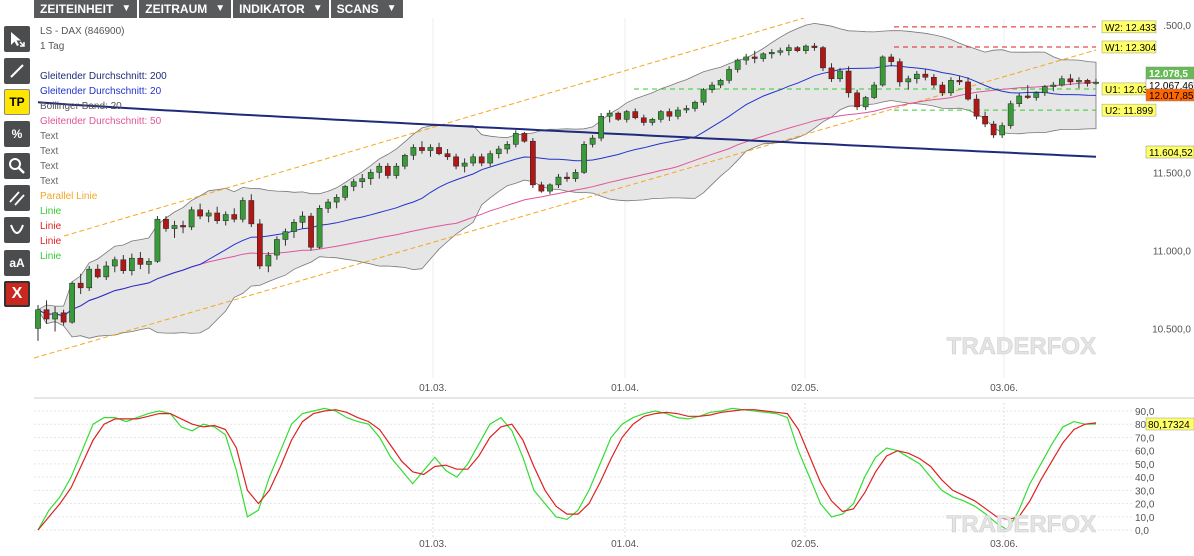 The image size is (1194, 556). I want to click on arc-tool-button, so click(17, 230).